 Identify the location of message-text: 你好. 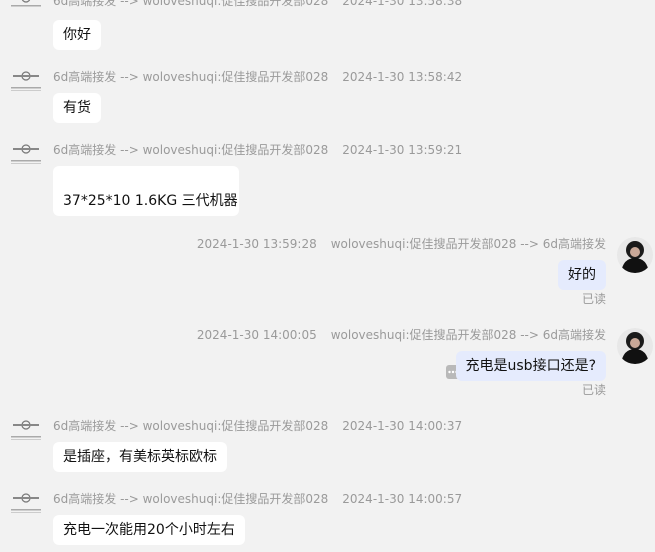
(77, 35).